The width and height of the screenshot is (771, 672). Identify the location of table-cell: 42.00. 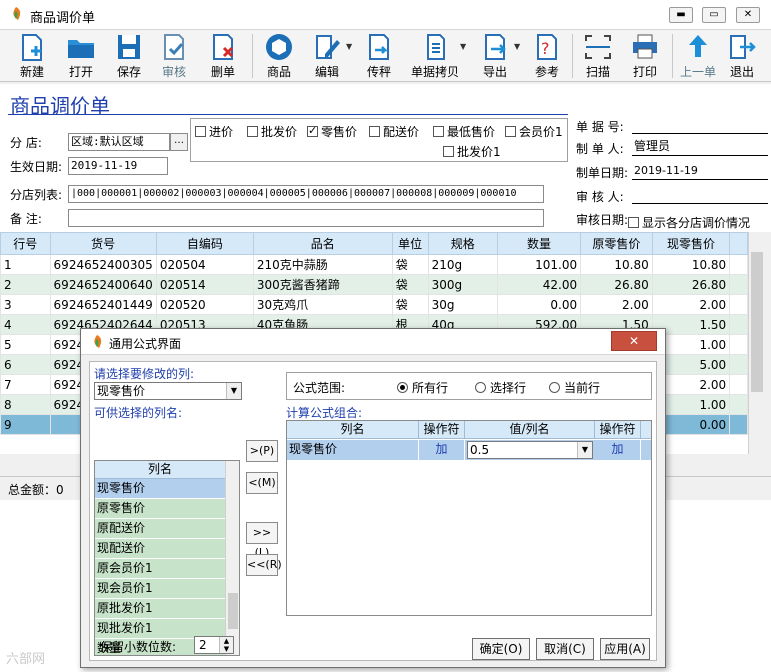
(539, 284).